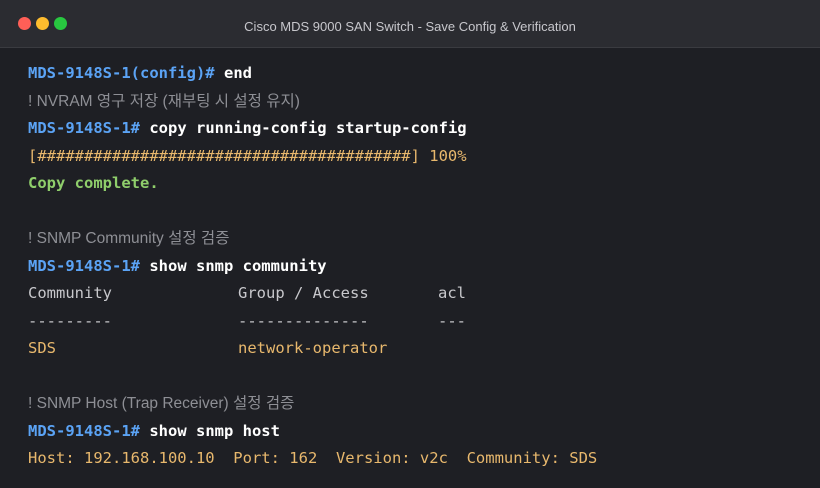  Describe the element at coordinates (129, 238) in the screenshot. I see `comment-line: ! SNMP Community 설정 검증` at that location.